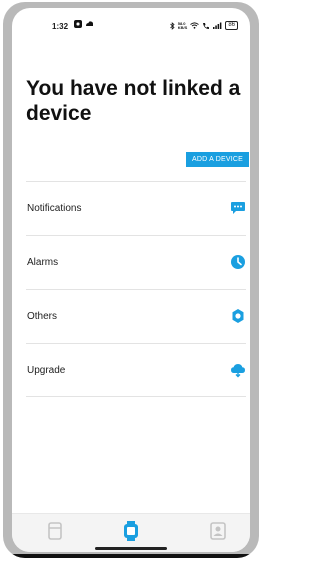  I want to click on device-bottom-edge, so click(131, 556).